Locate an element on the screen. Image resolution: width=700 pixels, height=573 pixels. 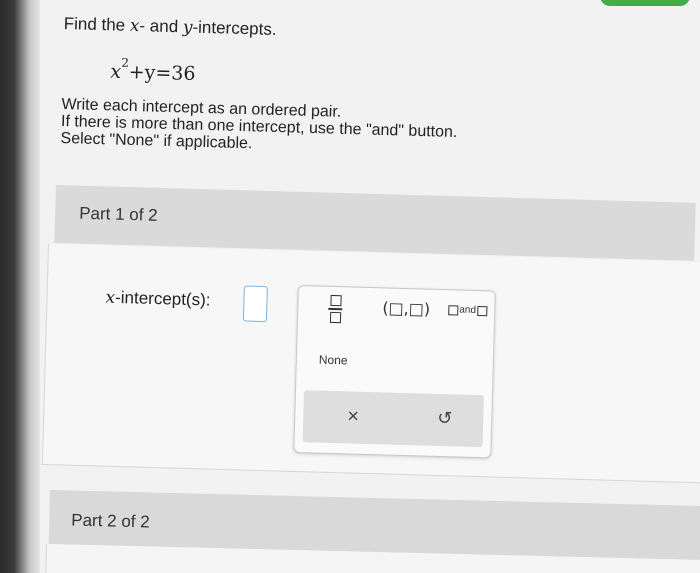
x-intercept-label: x-intercept(s): is located at coordinates (158, 299).